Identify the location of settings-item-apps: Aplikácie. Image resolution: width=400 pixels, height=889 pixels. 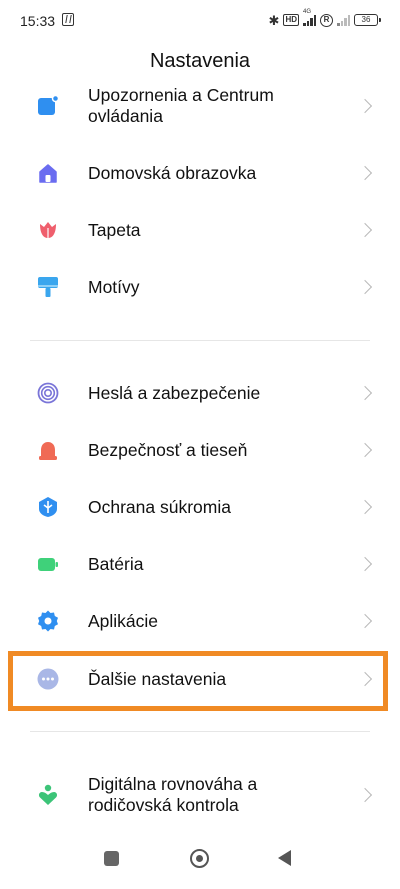
(200, 621).